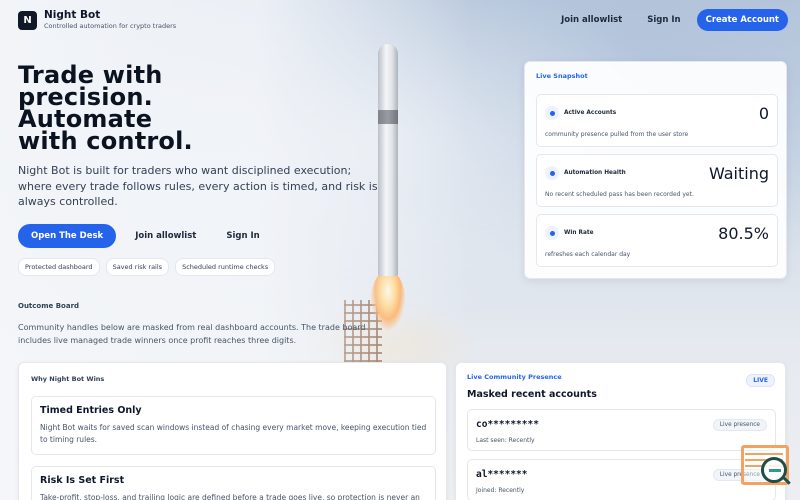 This screenshot has width=800, height=500. Describe the element at coordinates (68, 379) in the screenshot. I see `why-title: Why Night Bot Wins` at that location.